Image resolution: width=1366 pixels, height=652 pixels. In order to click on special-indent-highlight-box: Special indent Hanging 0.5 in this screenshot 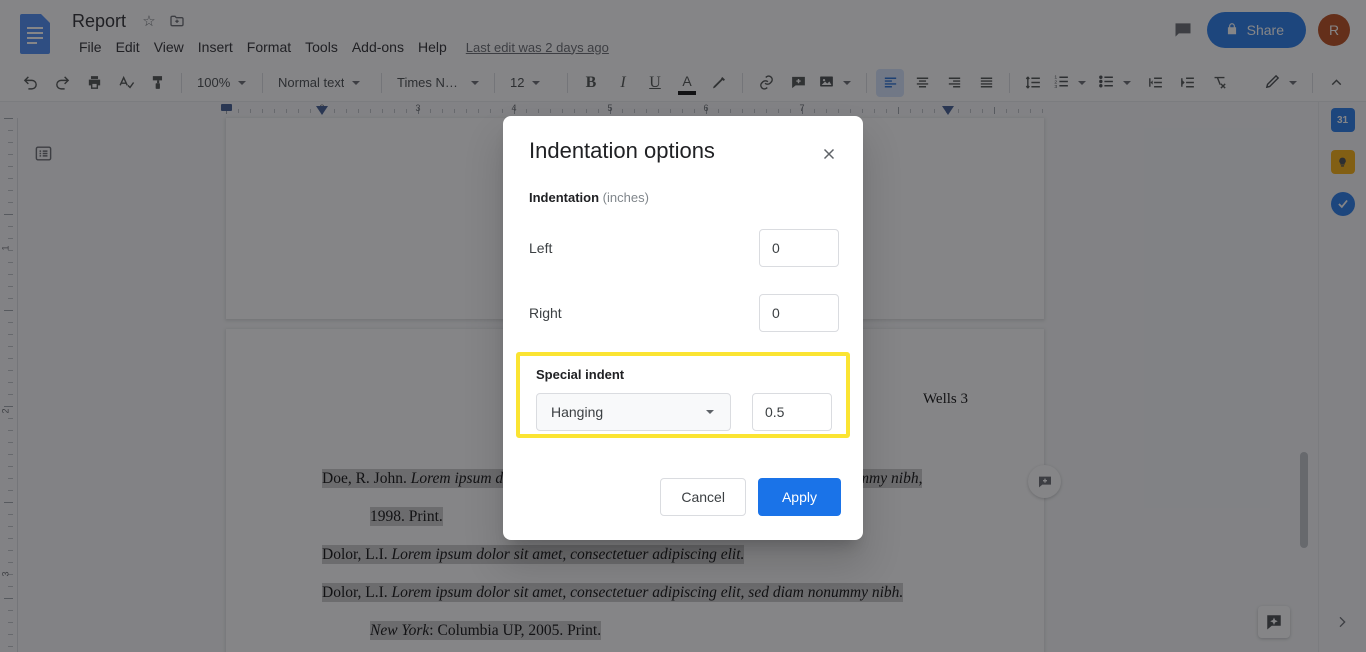, I will do `click(683, 395)`.